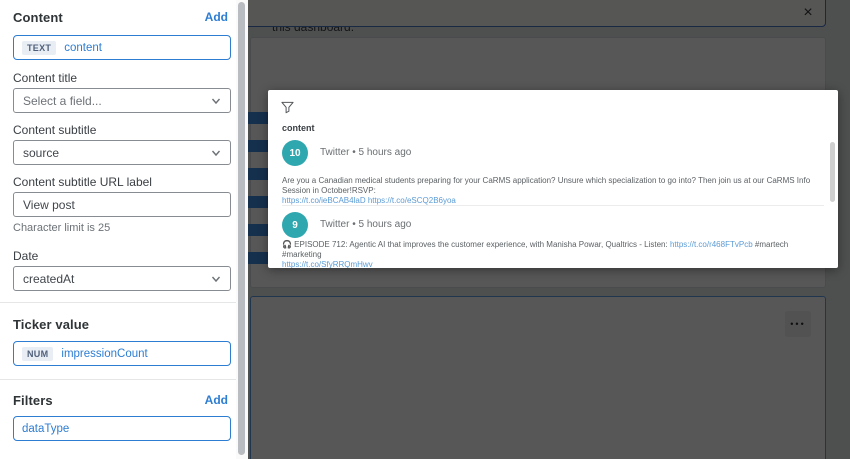 The width and height of the screenshot is (850, 459). Describe the element at coordinates (62, 228) in the screenshot. I see `char-limit-helper: Character limit is 25` at that location.